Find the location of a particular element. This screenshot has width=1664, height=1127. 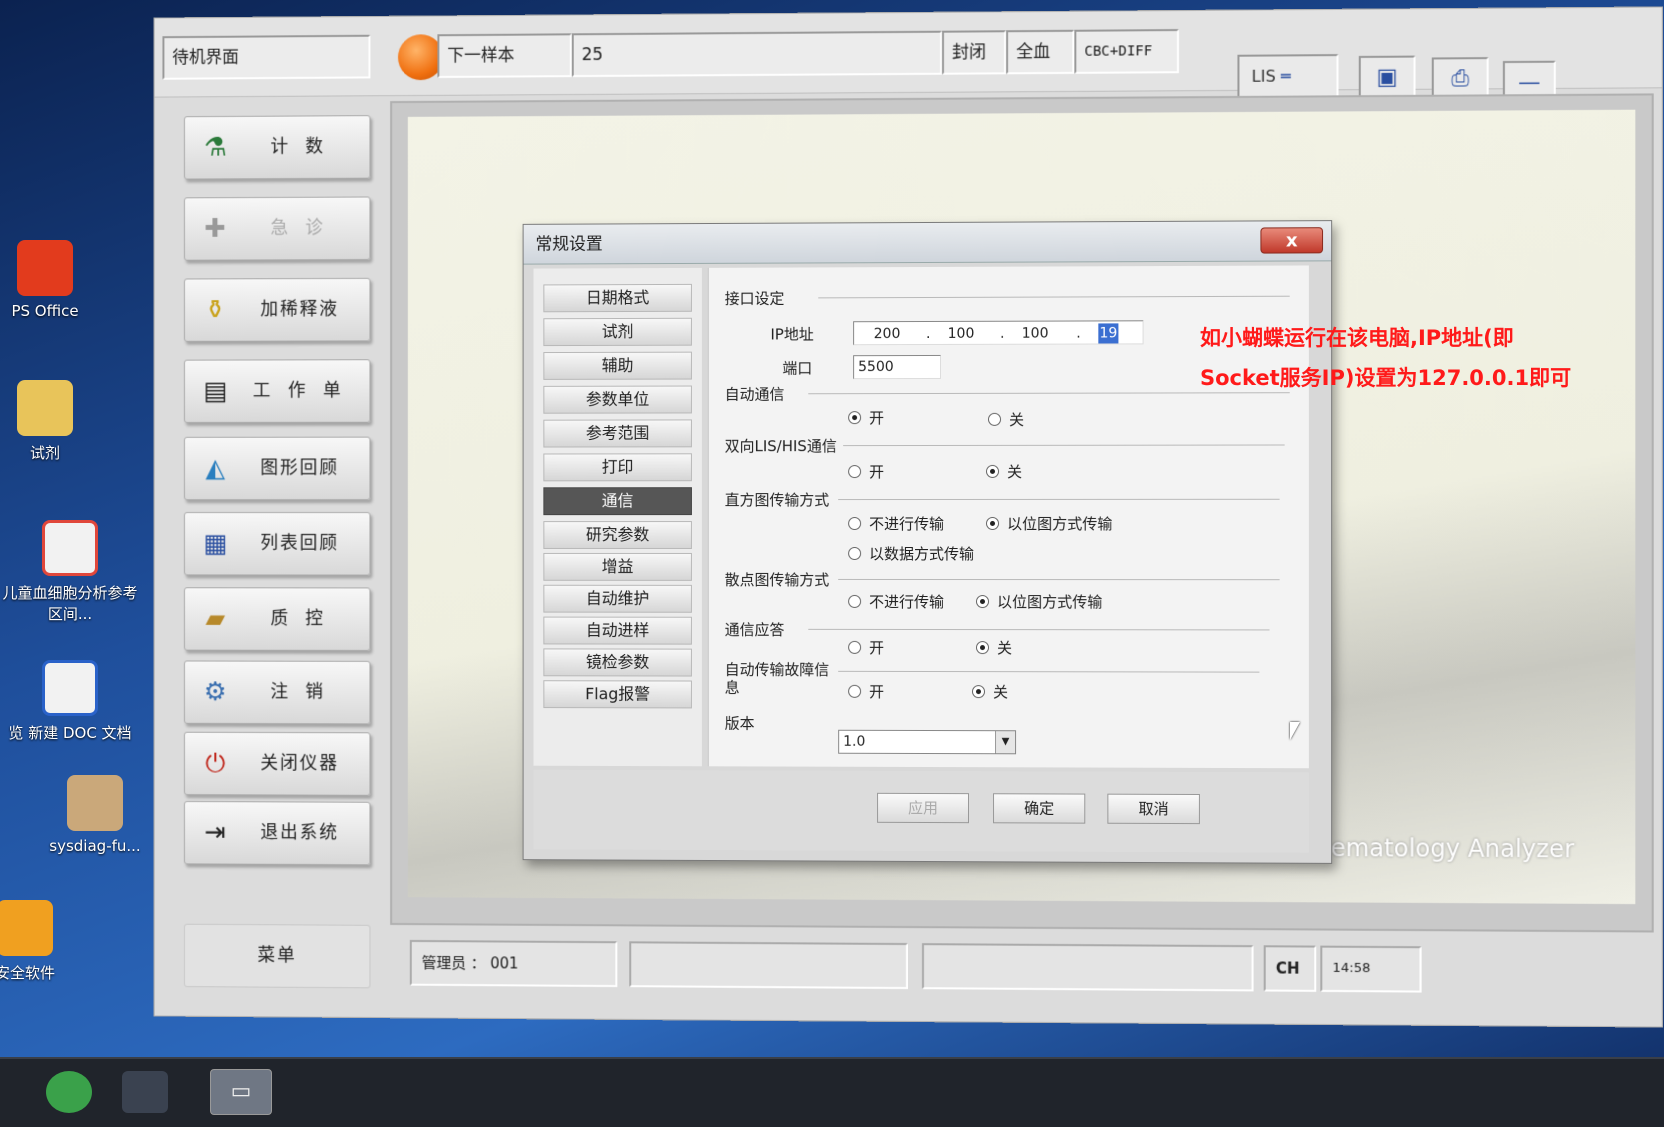

doc-file-icon: 览 新建 DOC 文档 is located at coordinates (70, 701).